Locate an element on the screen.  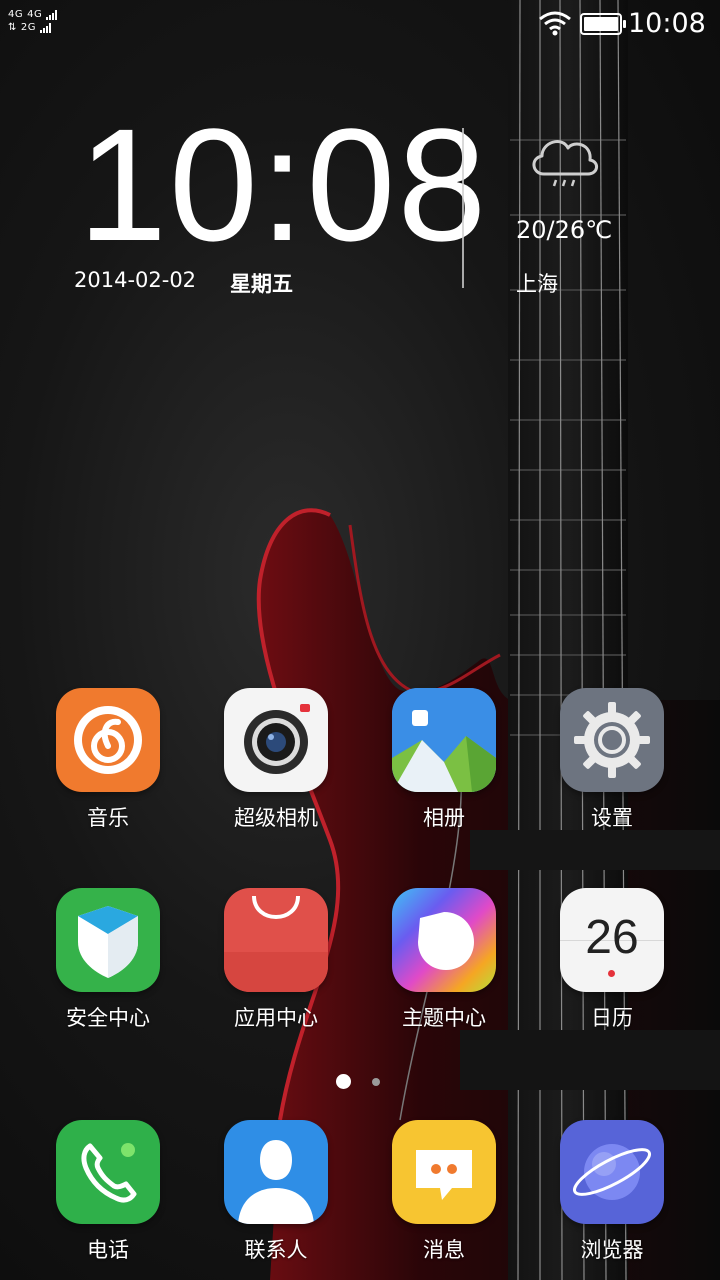
app-label: 消息 is located at coordinates (444, 1250).